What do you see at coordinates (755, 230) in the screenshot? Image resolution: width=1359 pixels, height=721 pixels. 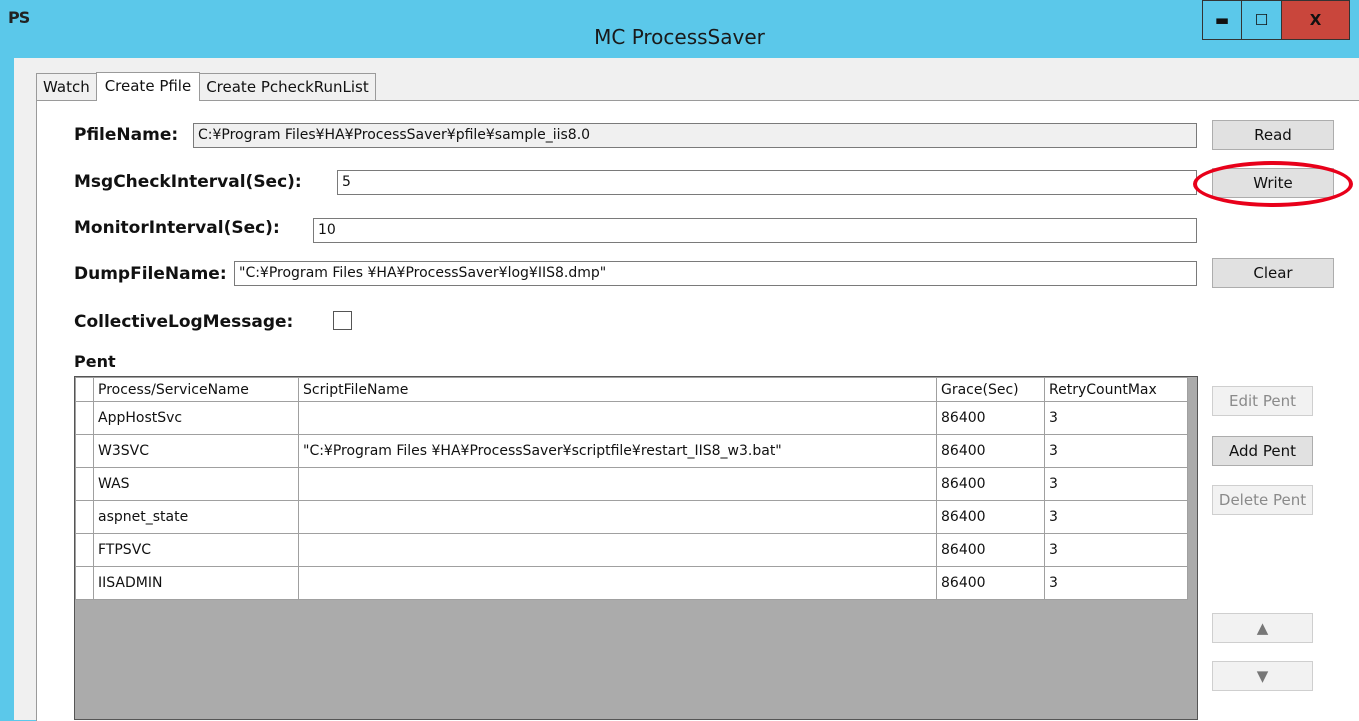 I see `monitor-interval-field: 10` at bounding box center [755, 230].